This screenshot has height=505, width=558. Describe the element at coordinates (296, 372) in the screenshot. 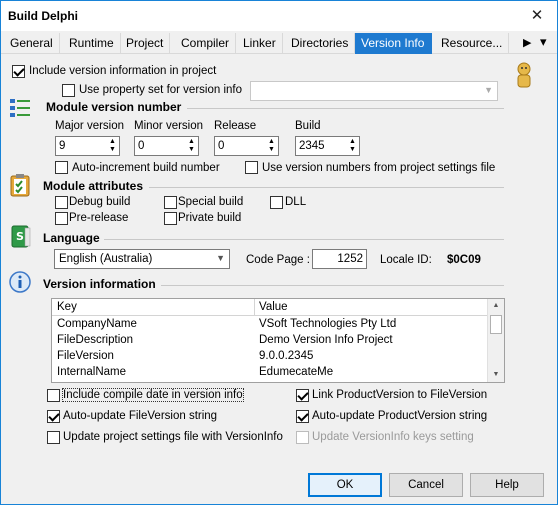

I see `value-cell: EdumecateMe` at that location.